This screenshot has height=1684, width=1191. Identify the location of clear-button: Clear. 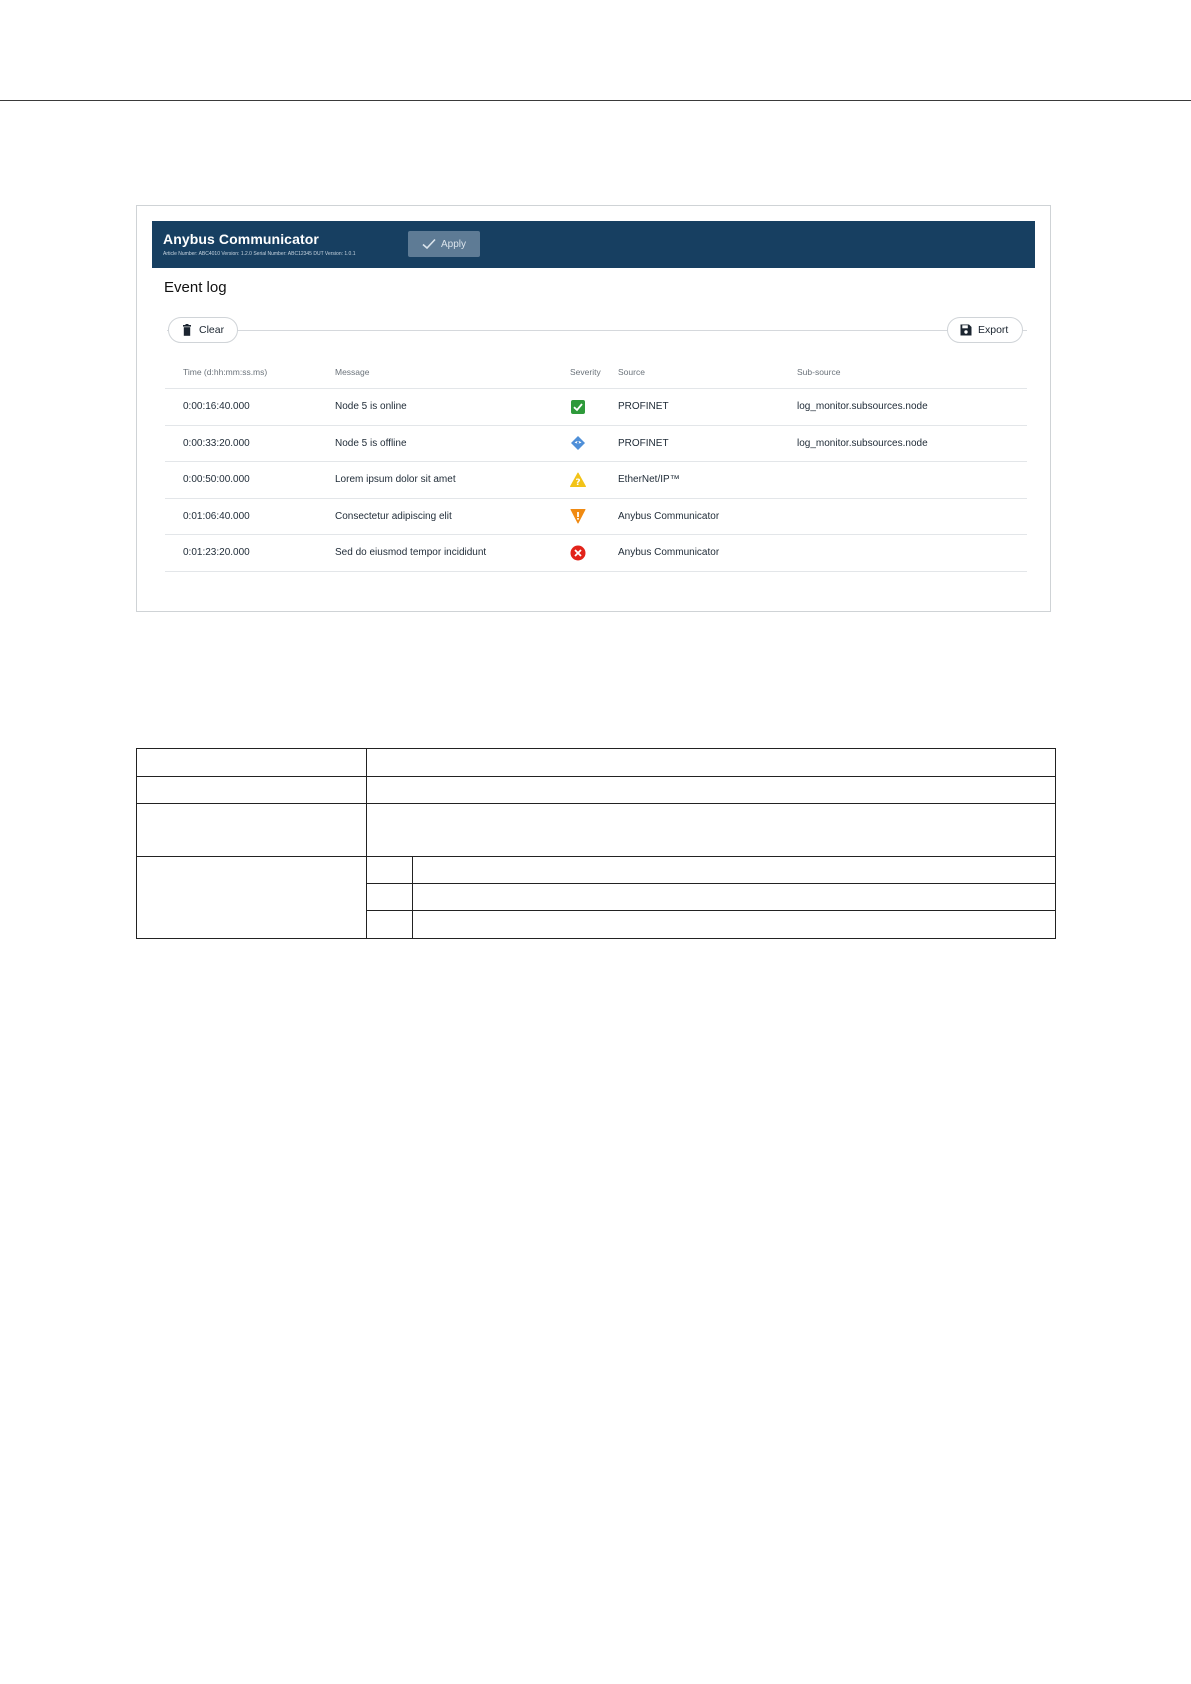
(203, 330).